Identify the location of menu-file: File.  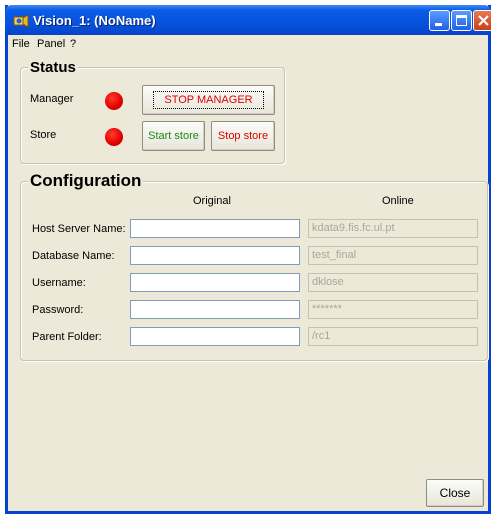
(21, 44).